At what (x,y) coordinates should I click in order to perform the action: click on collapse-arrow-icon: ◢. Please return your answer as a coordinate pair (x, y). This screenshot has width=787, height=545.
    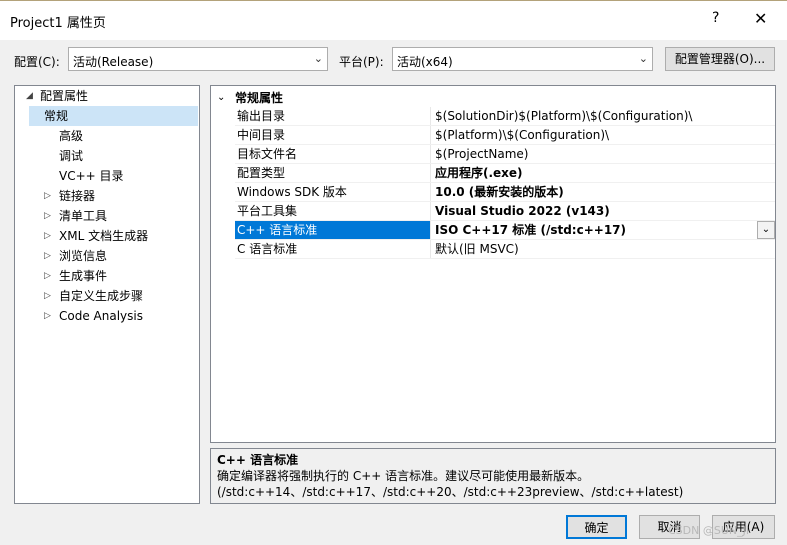
    Looking at the image, I should click on (29, 96).